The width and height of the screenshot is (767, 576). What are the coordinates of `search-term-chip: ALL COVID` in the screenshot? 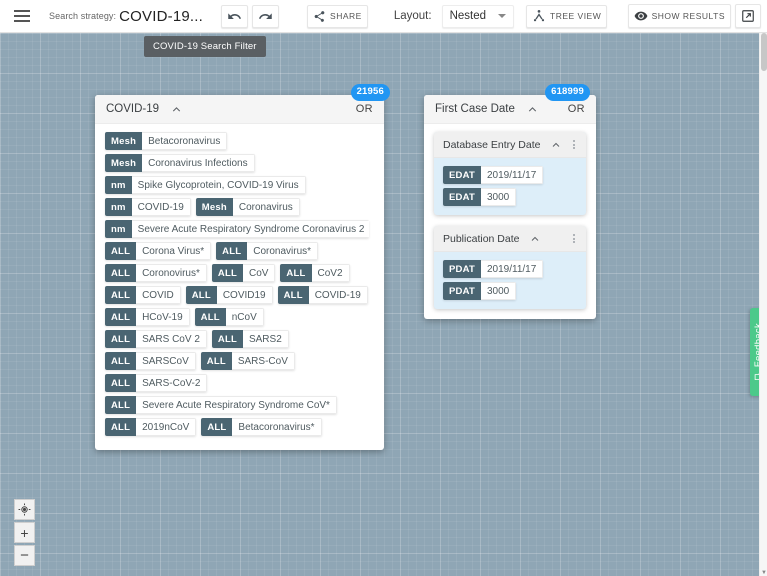 It's located at (143, 295).